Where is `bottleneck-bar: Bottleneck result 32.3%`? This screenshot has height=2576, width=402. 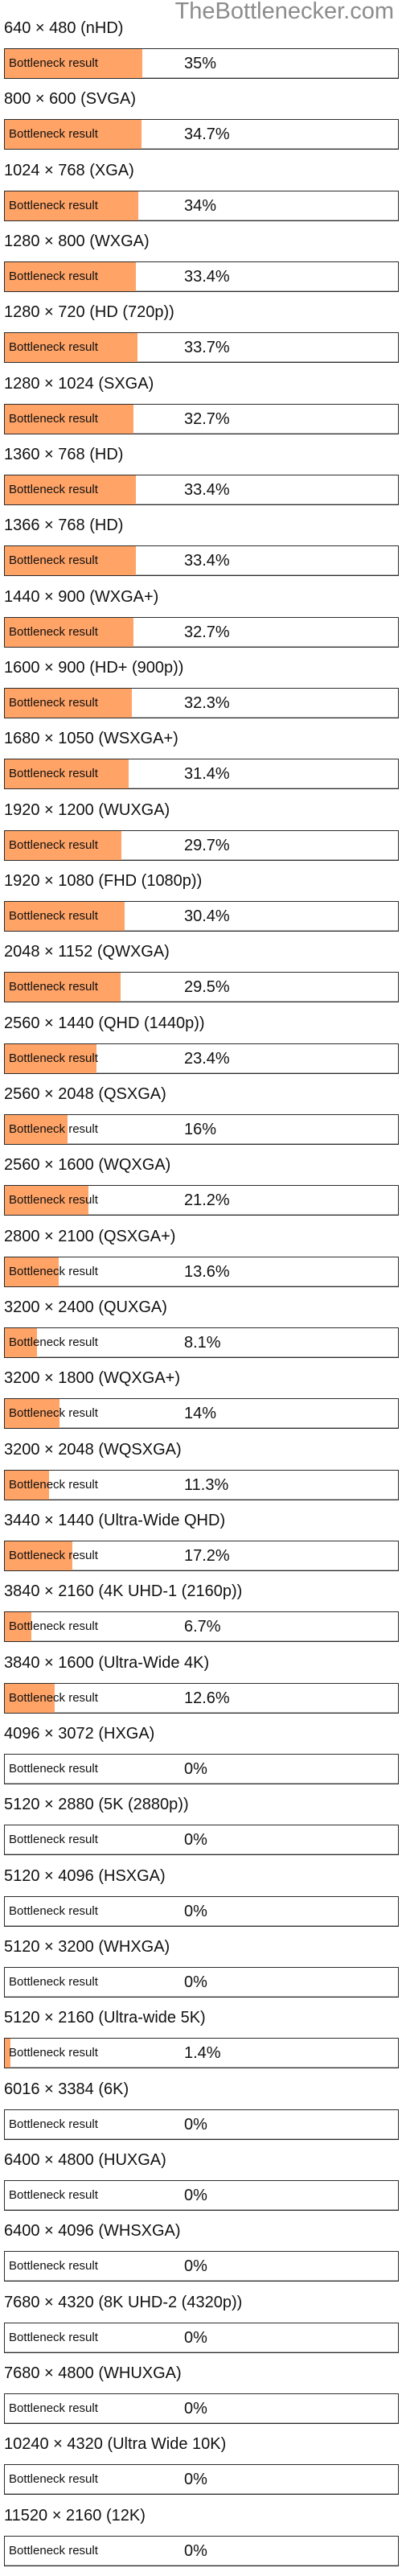
bottleneck-bar: Bottleneck result 32.3% is located at coordinates (201, 702).